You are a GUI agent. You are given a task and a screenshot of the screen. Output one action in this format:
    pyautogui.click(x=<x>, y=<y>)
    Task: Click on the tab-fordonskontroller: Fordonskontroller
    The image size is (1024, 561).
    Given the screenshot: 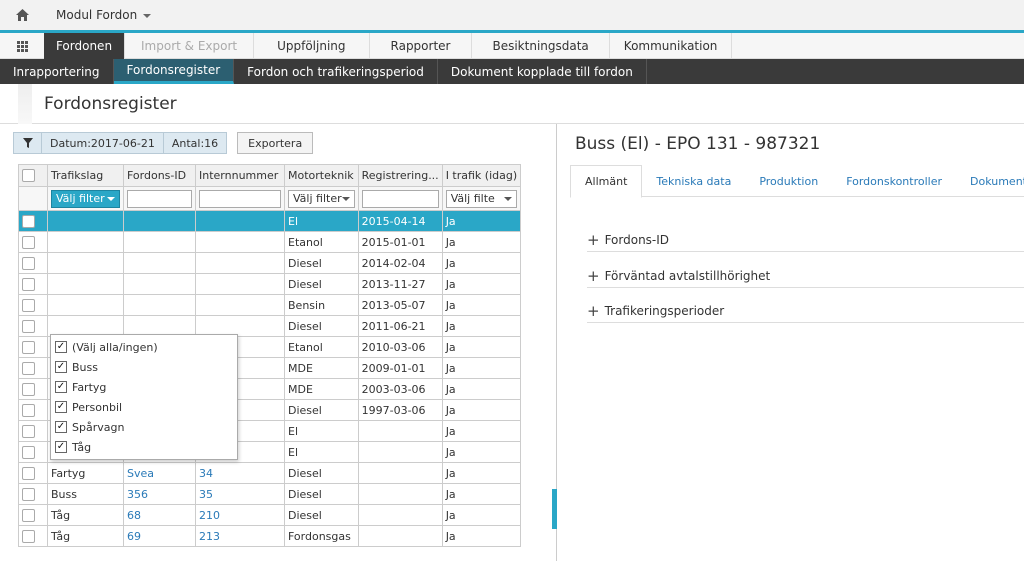 What is the action you would take?
    pyautogui.click(x=894, y=181)
    